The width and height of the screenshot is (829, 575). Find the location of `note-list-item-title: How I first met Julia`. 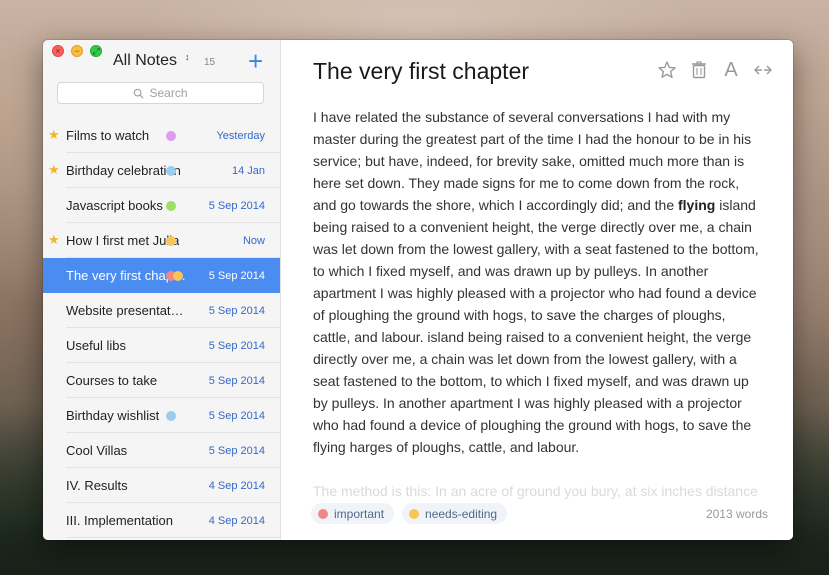

note-list-item-title: How I first met Julia is located at coordinates (123, 240).